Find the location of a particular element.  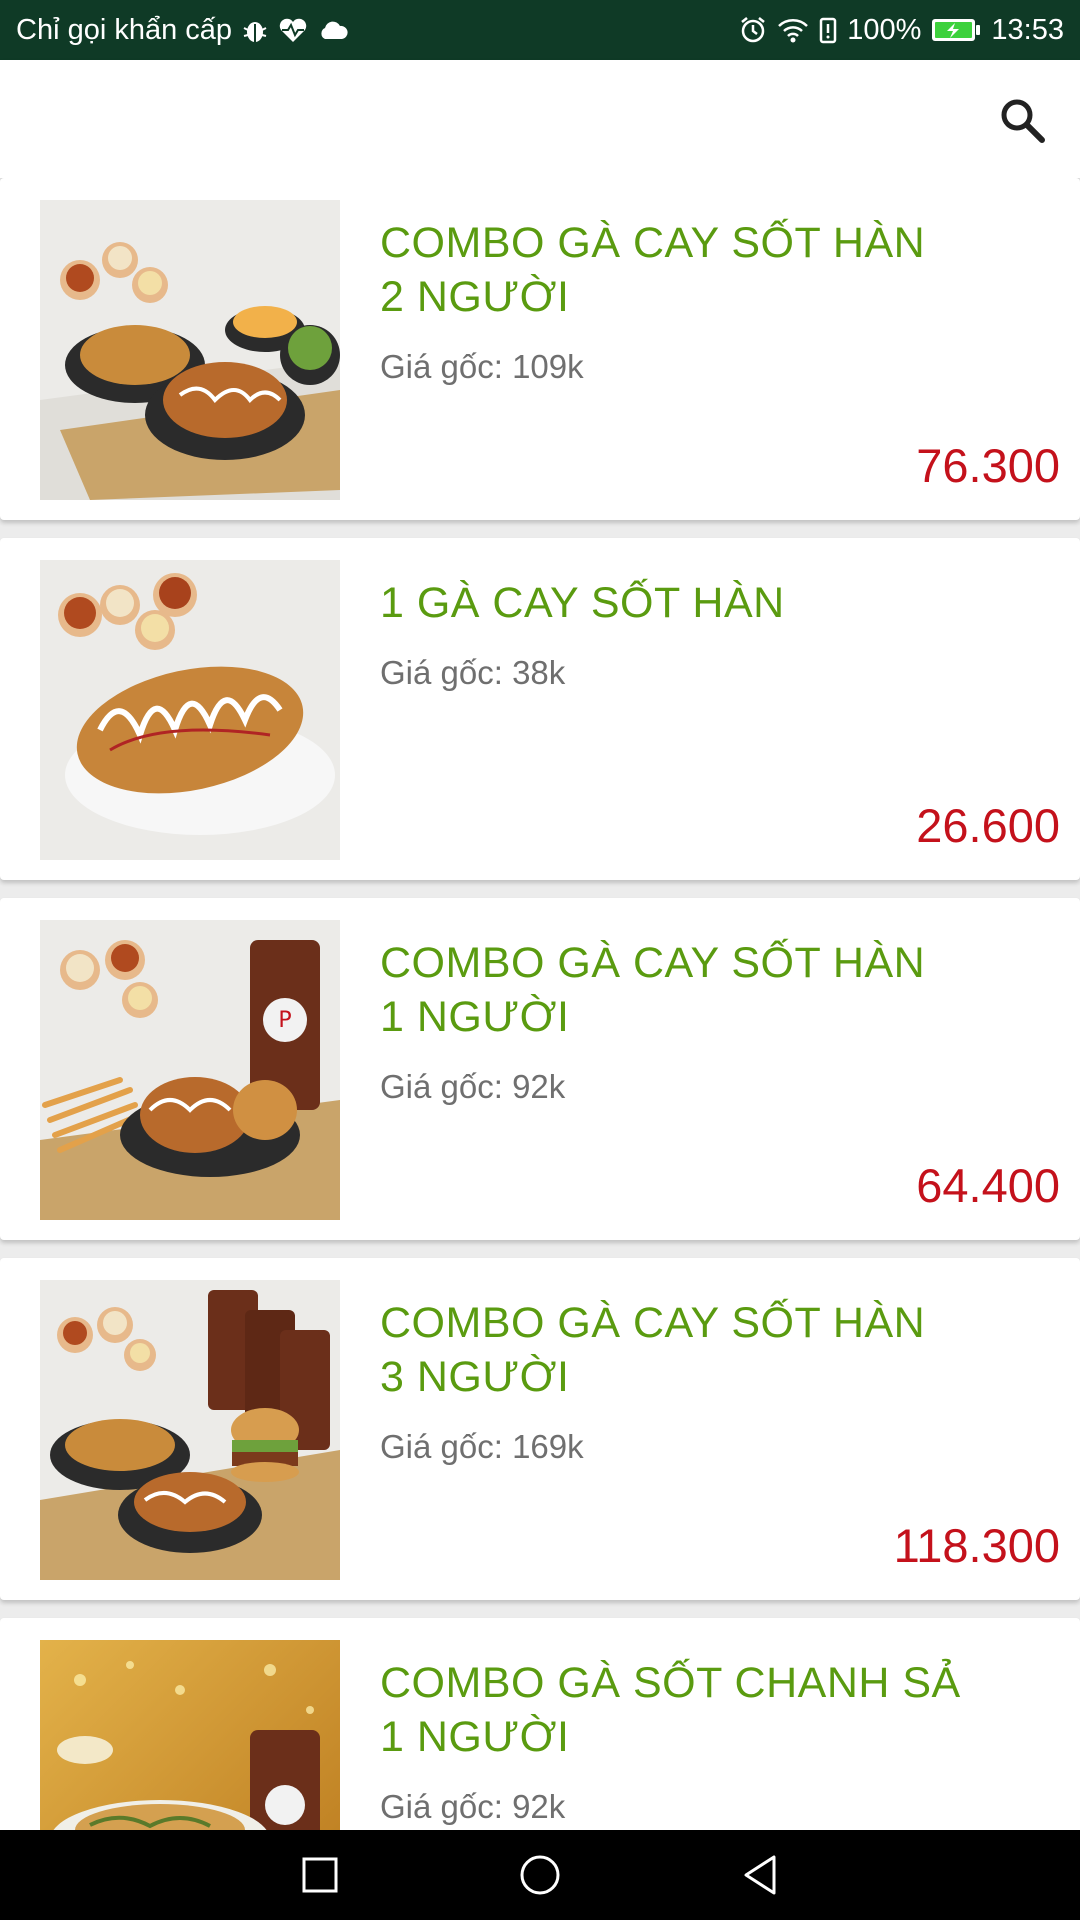

product-image: P is located at coordinates (190, 1070).